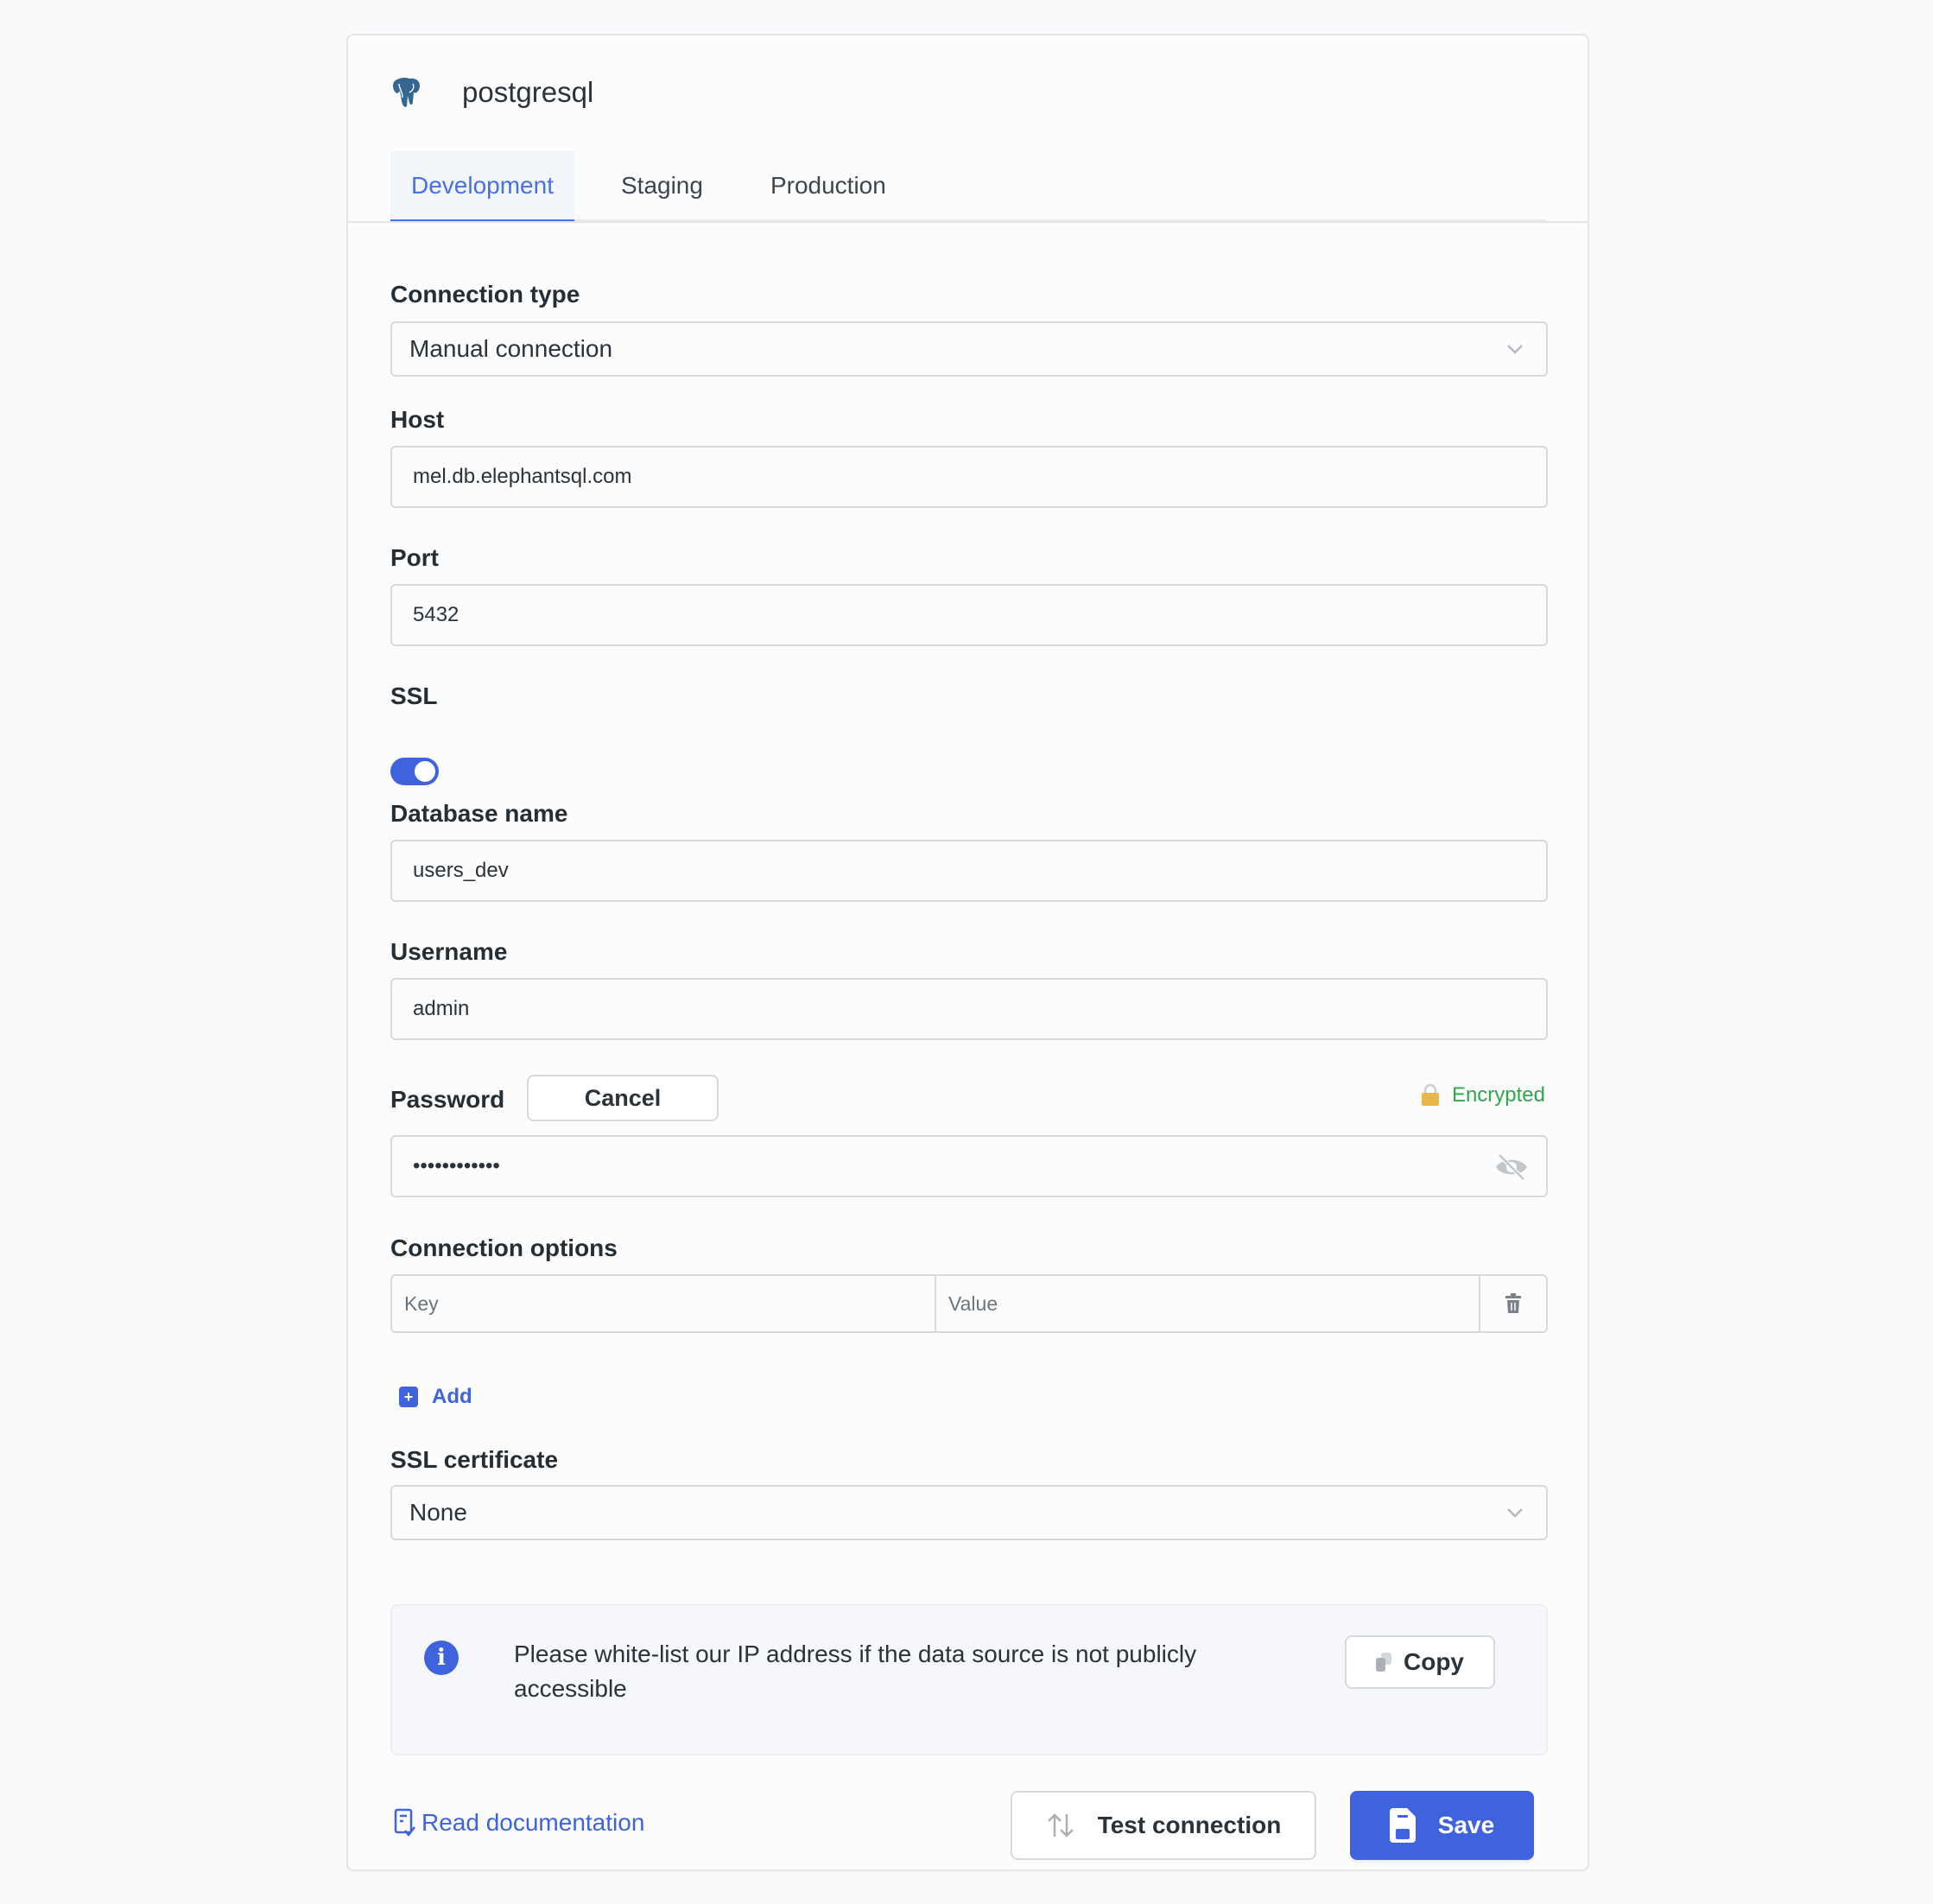 The image size is (1933, 1904). Describe the element at coordinates (528, 92) in the screenshot. I see `datasource-title: postgresql` at that location.